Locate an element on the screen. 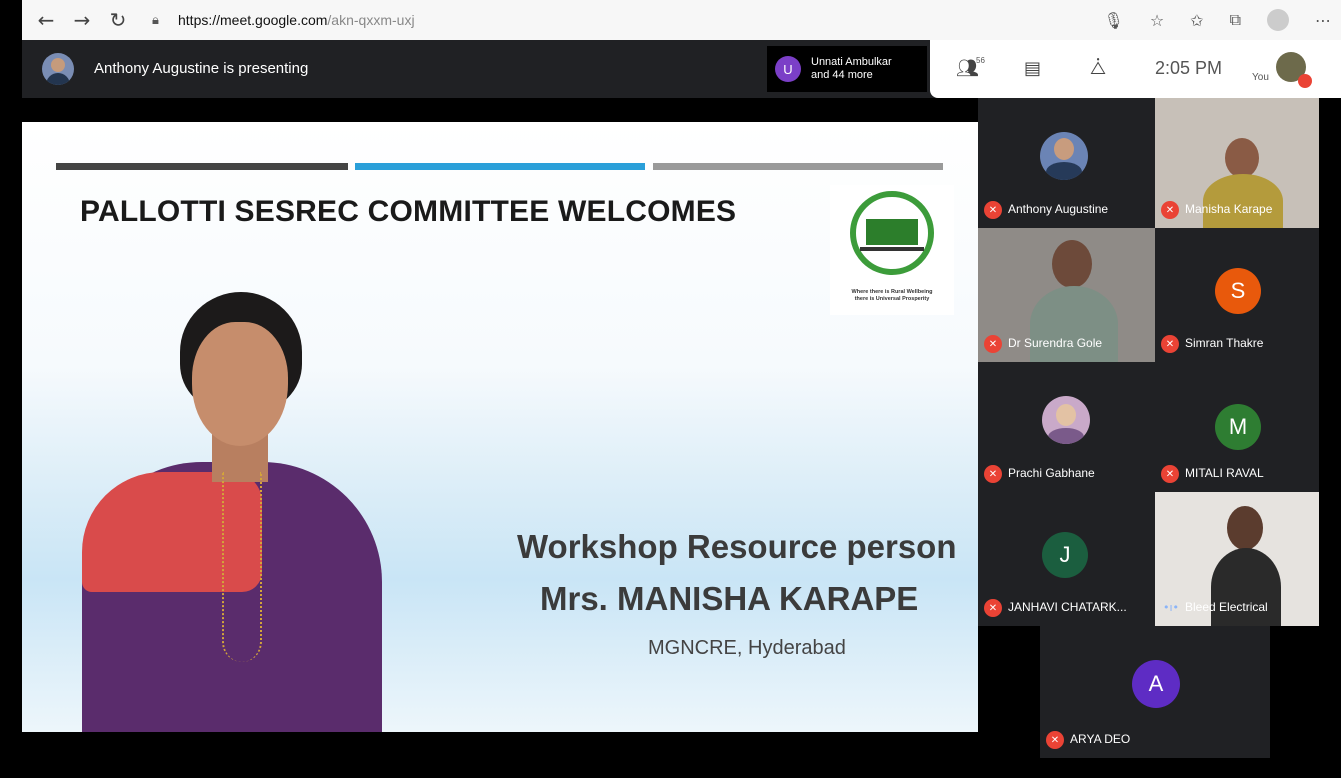  speaking-icon: •ı• is located at coordinates (1171, 607).